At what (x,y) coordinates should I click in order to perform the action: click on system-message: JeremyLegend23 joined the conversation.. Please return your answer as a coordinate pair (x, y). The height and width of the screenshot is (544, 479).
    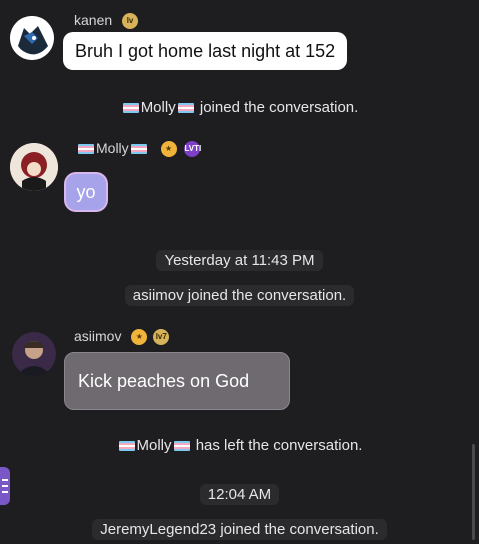
    Looking at the image, I should click on (239, 529).